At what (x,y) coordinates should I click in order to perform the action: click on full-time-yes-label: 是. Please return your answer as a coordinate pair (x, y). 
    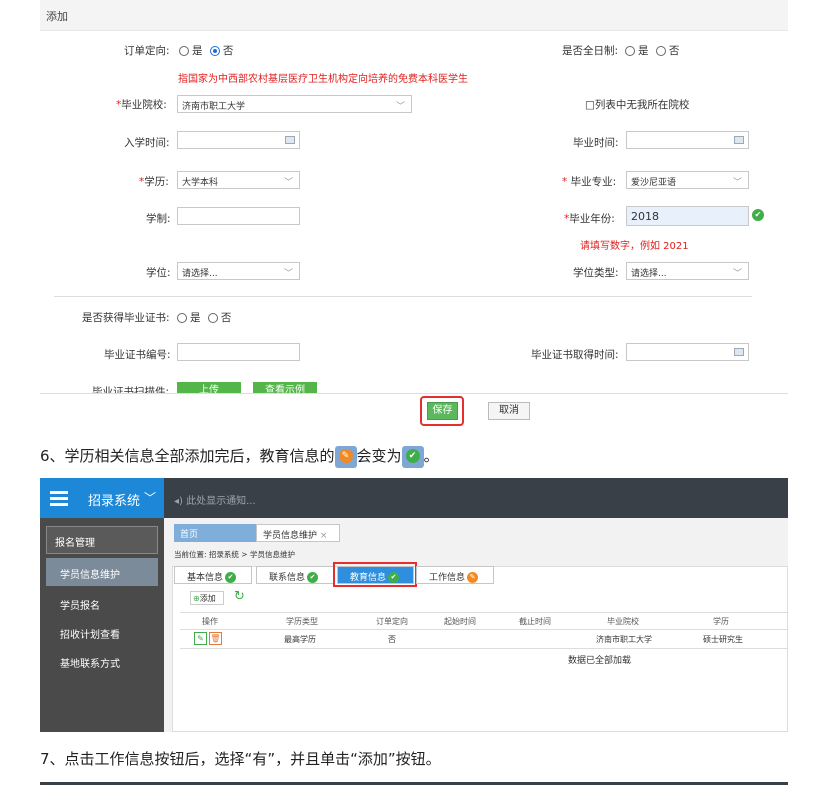
    Looking at the image, I should click on (643, 51).